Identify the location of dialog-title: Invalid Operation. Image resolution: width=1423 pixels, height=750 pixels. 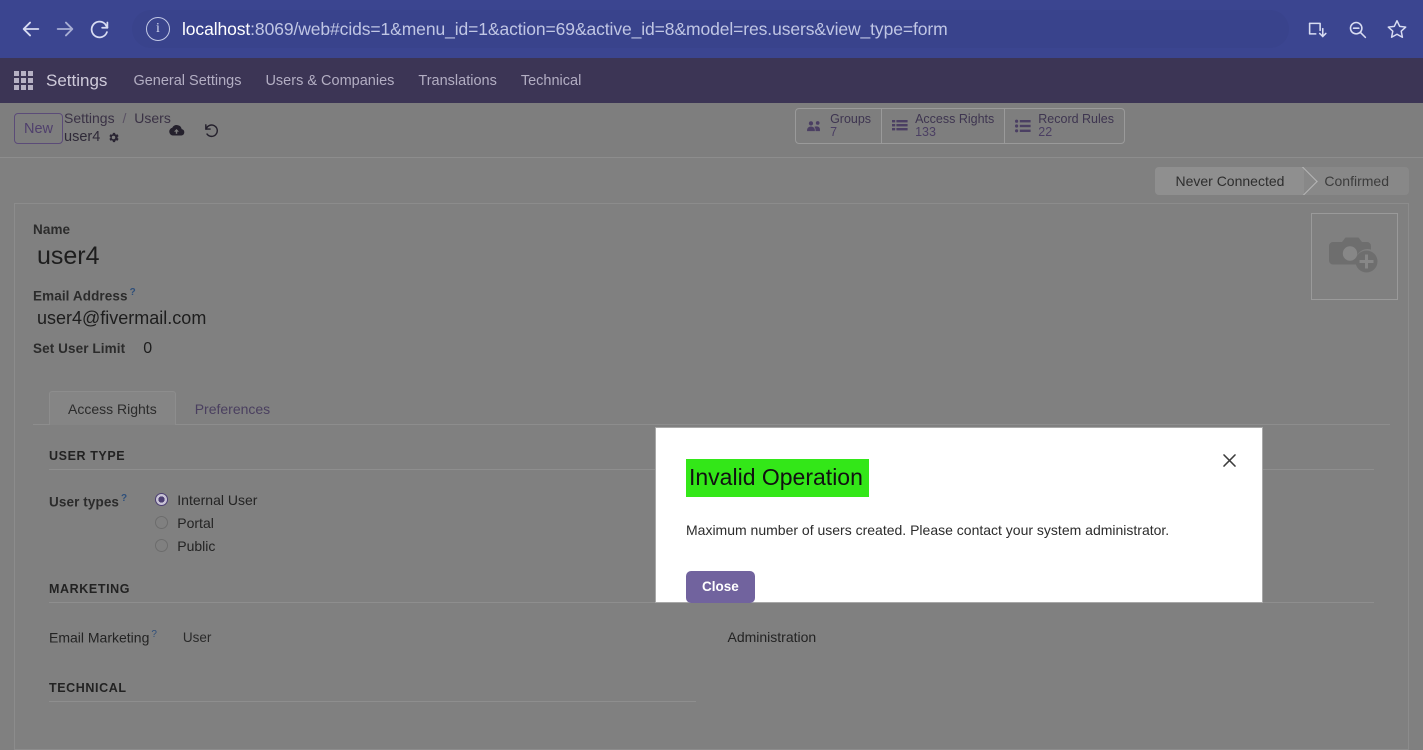
(777, 478).